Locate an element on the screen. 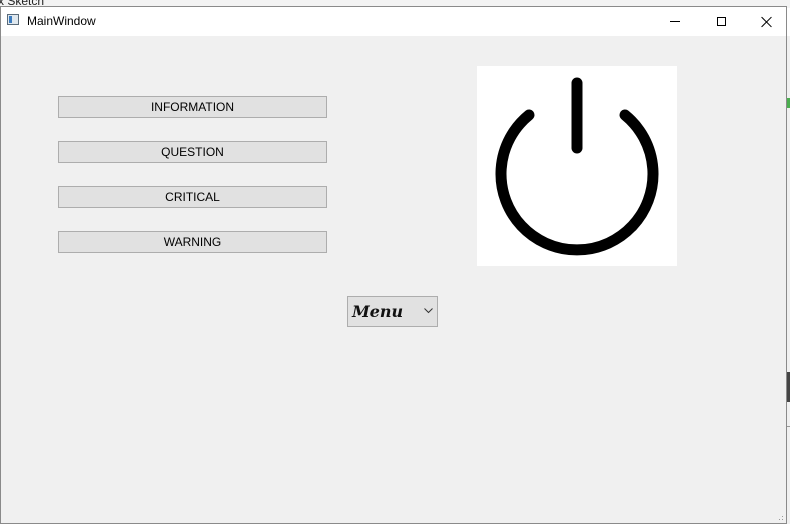  window-app-icon is located at coordinates (13, 19).